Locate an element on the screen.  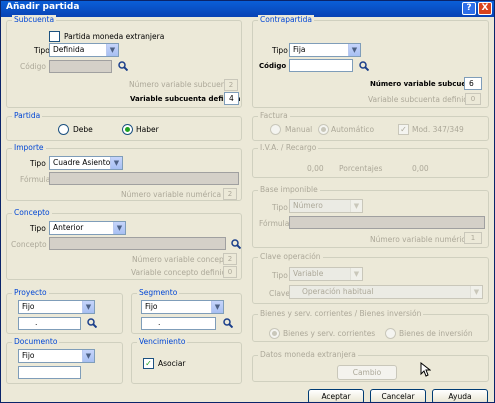
base-imponible-legend: Base imponible is located at coordinates (289, 189).